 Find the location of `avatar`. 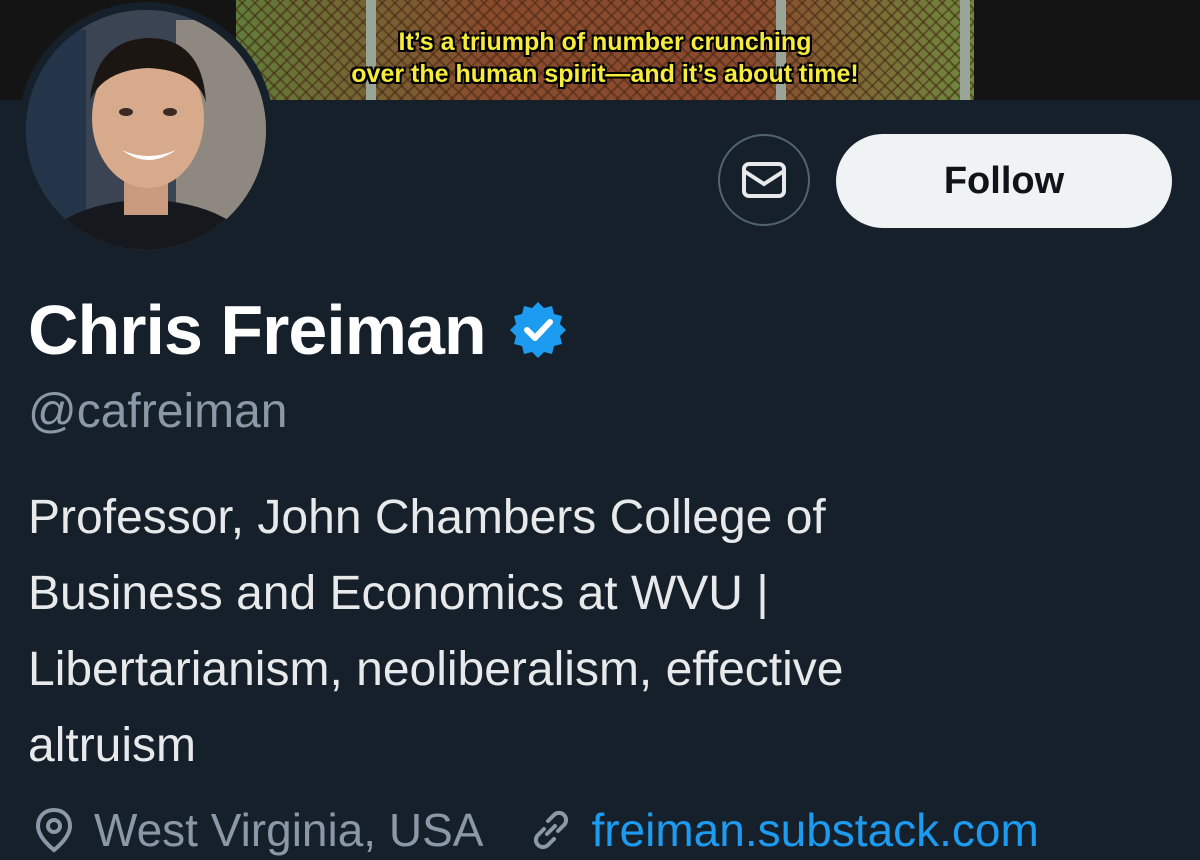

avatar is located at coordinates (146, 130).